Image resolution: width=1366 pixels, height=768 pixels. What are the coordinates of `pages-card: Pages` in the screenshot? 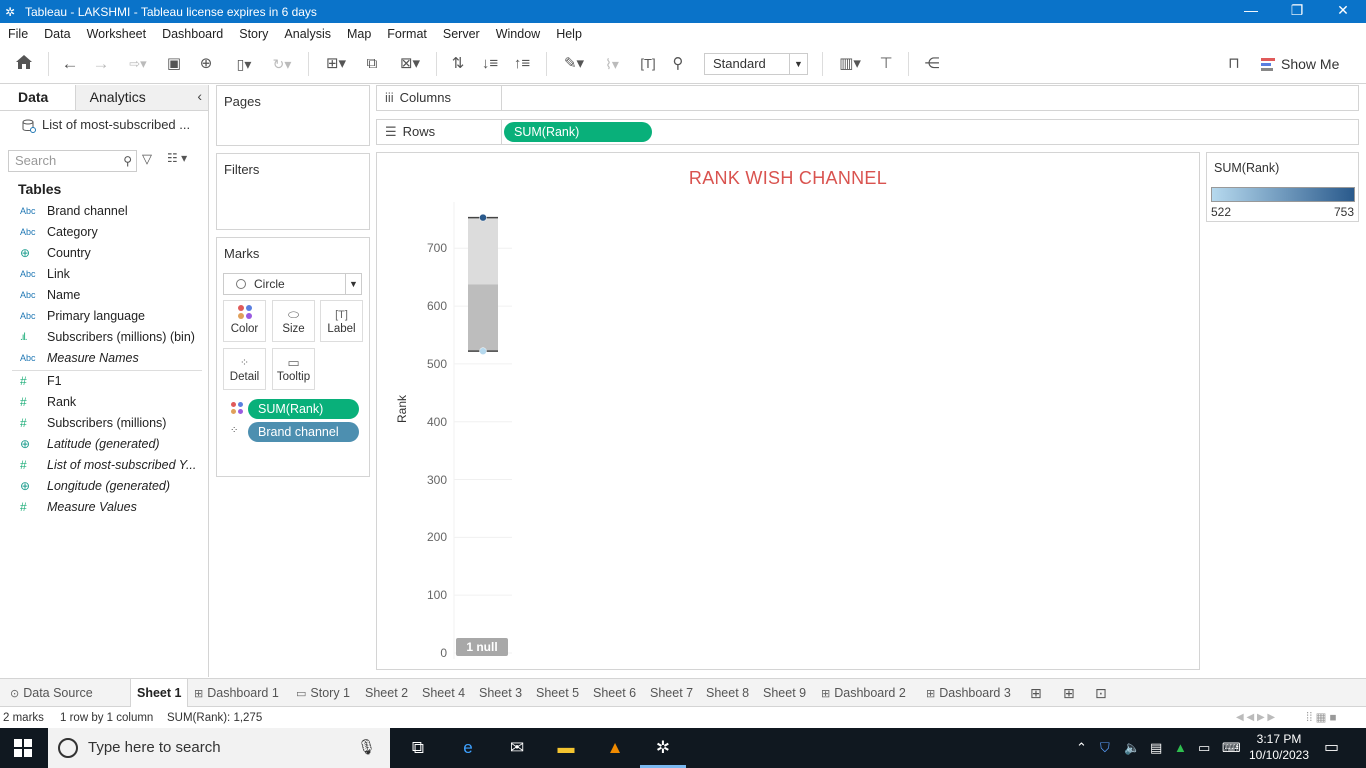 It's located at (293, 115).